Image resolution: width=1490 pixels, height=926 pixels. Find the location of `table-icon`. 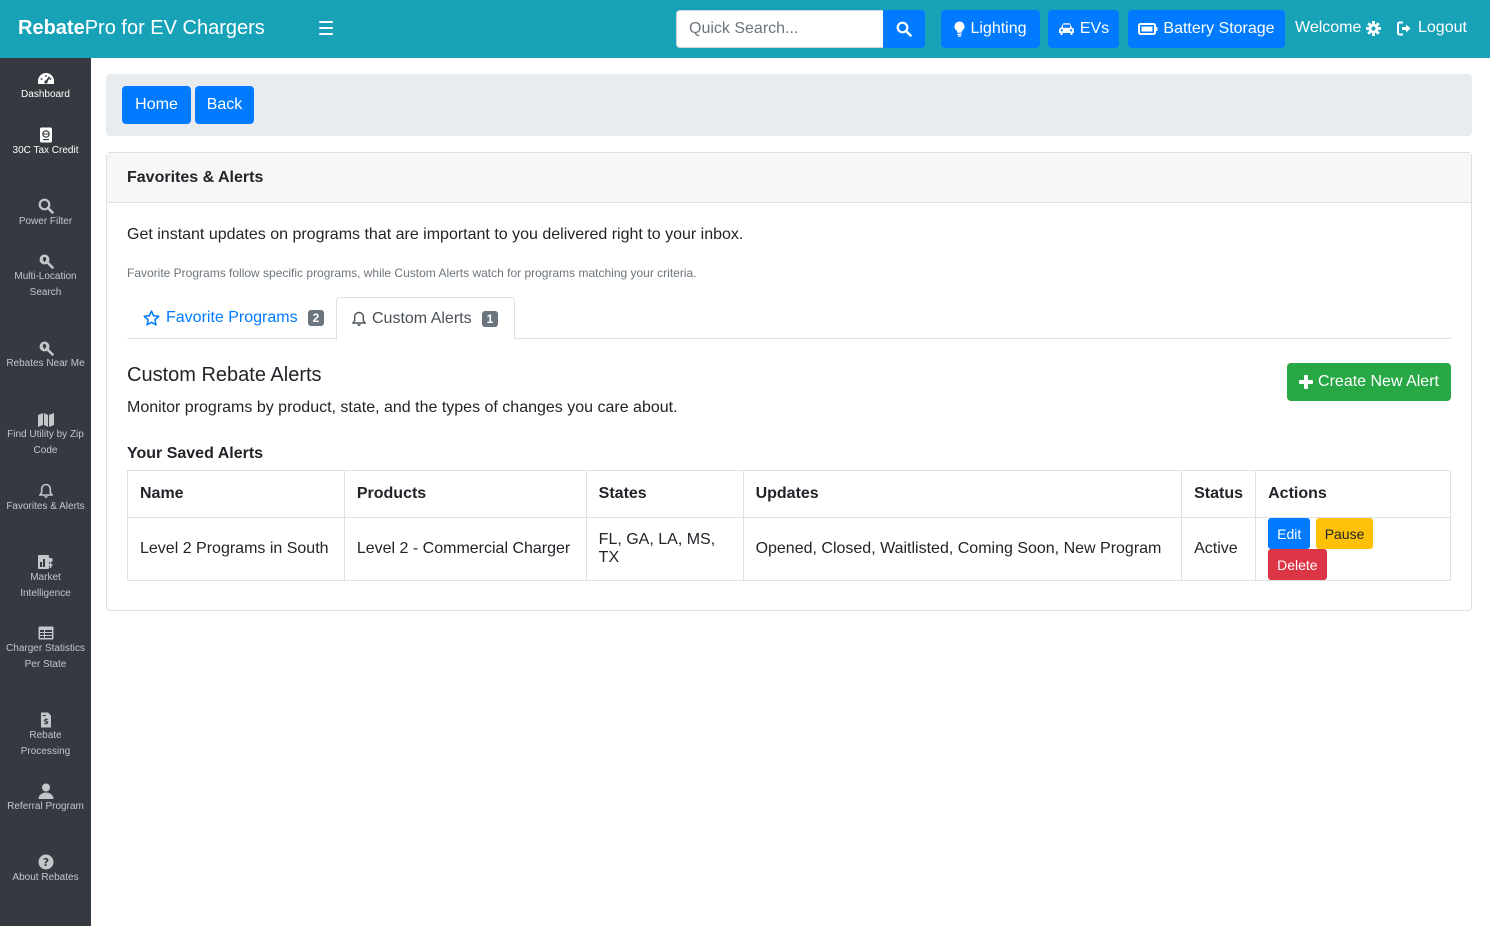

table-icon is located at coordinates (46, 633).